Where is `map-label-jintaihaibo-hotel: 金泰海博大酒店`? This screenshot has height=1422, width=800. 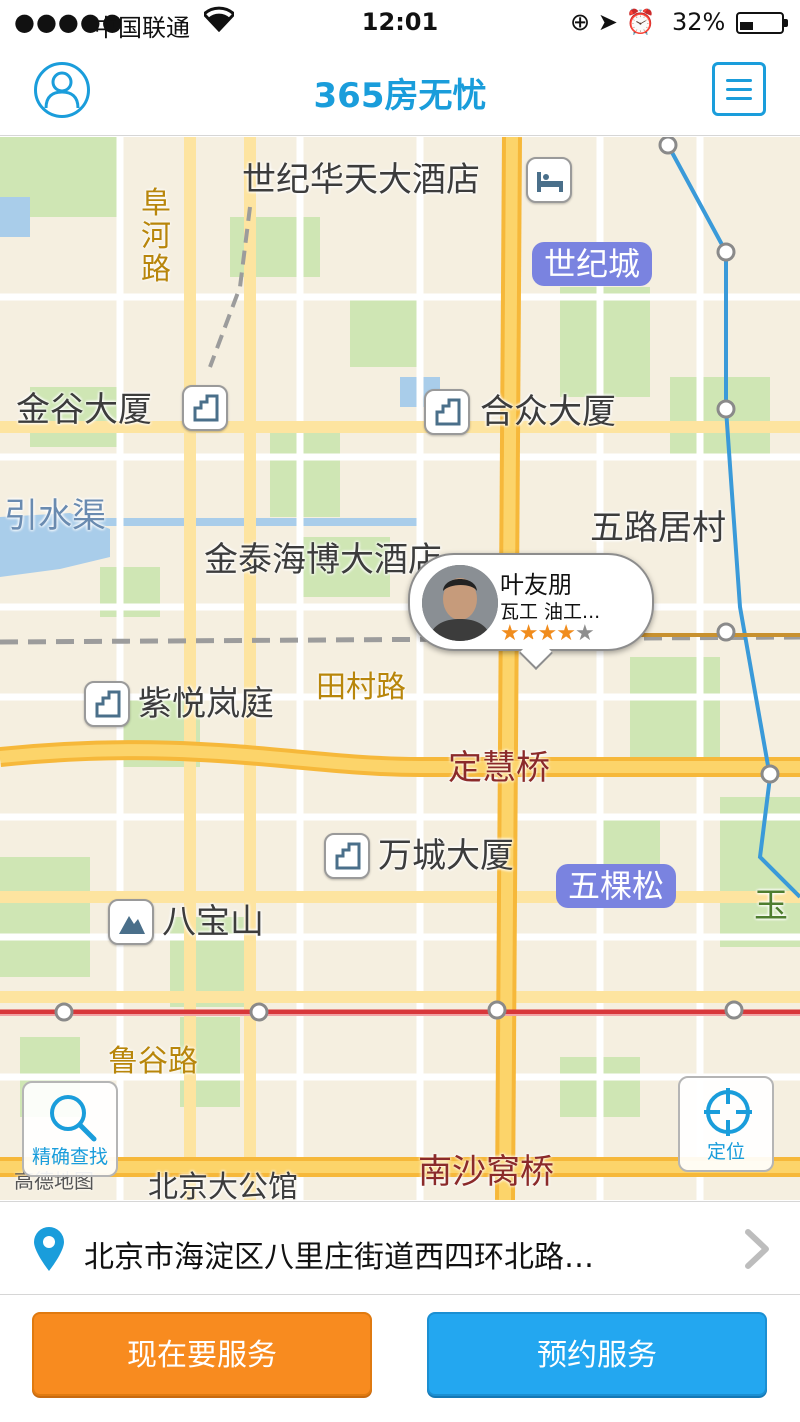 map-label-jintaihaibo-hotel: 金泰海博大酒店 is located at coordinates (323, 560).